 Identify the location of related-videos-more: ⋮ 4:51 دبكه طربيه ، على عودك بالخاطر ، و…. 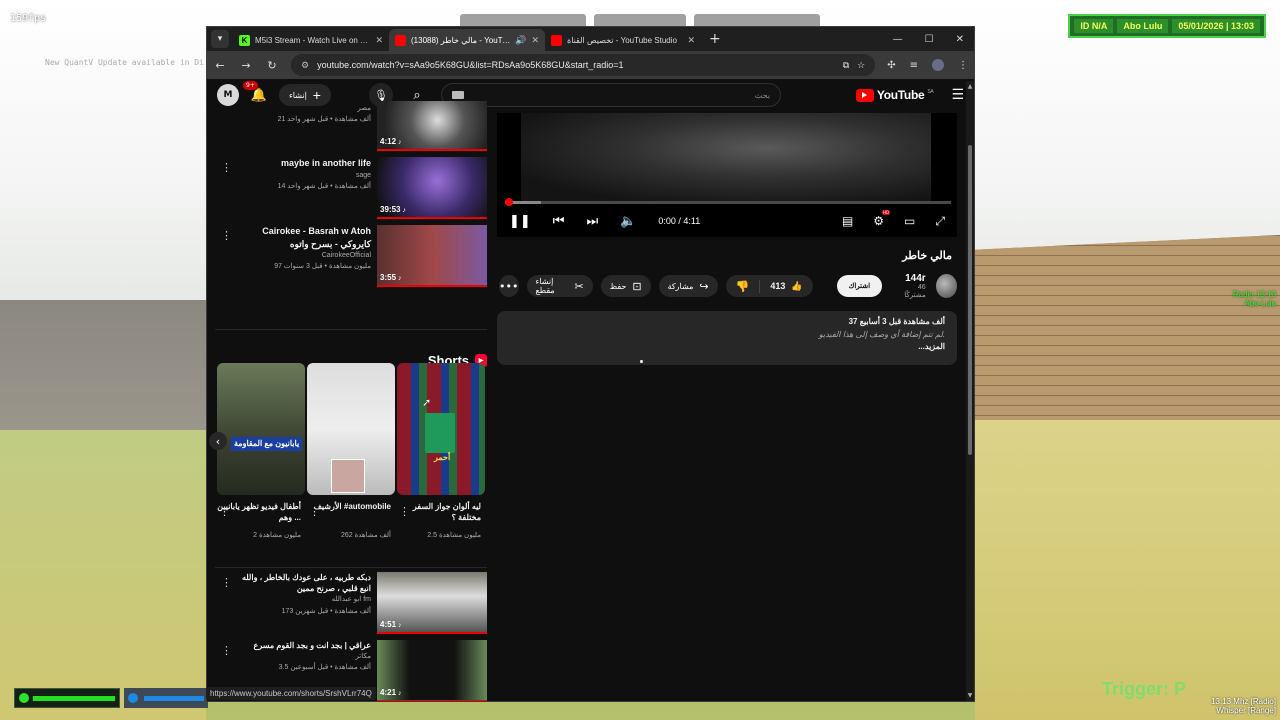
(351, 634).